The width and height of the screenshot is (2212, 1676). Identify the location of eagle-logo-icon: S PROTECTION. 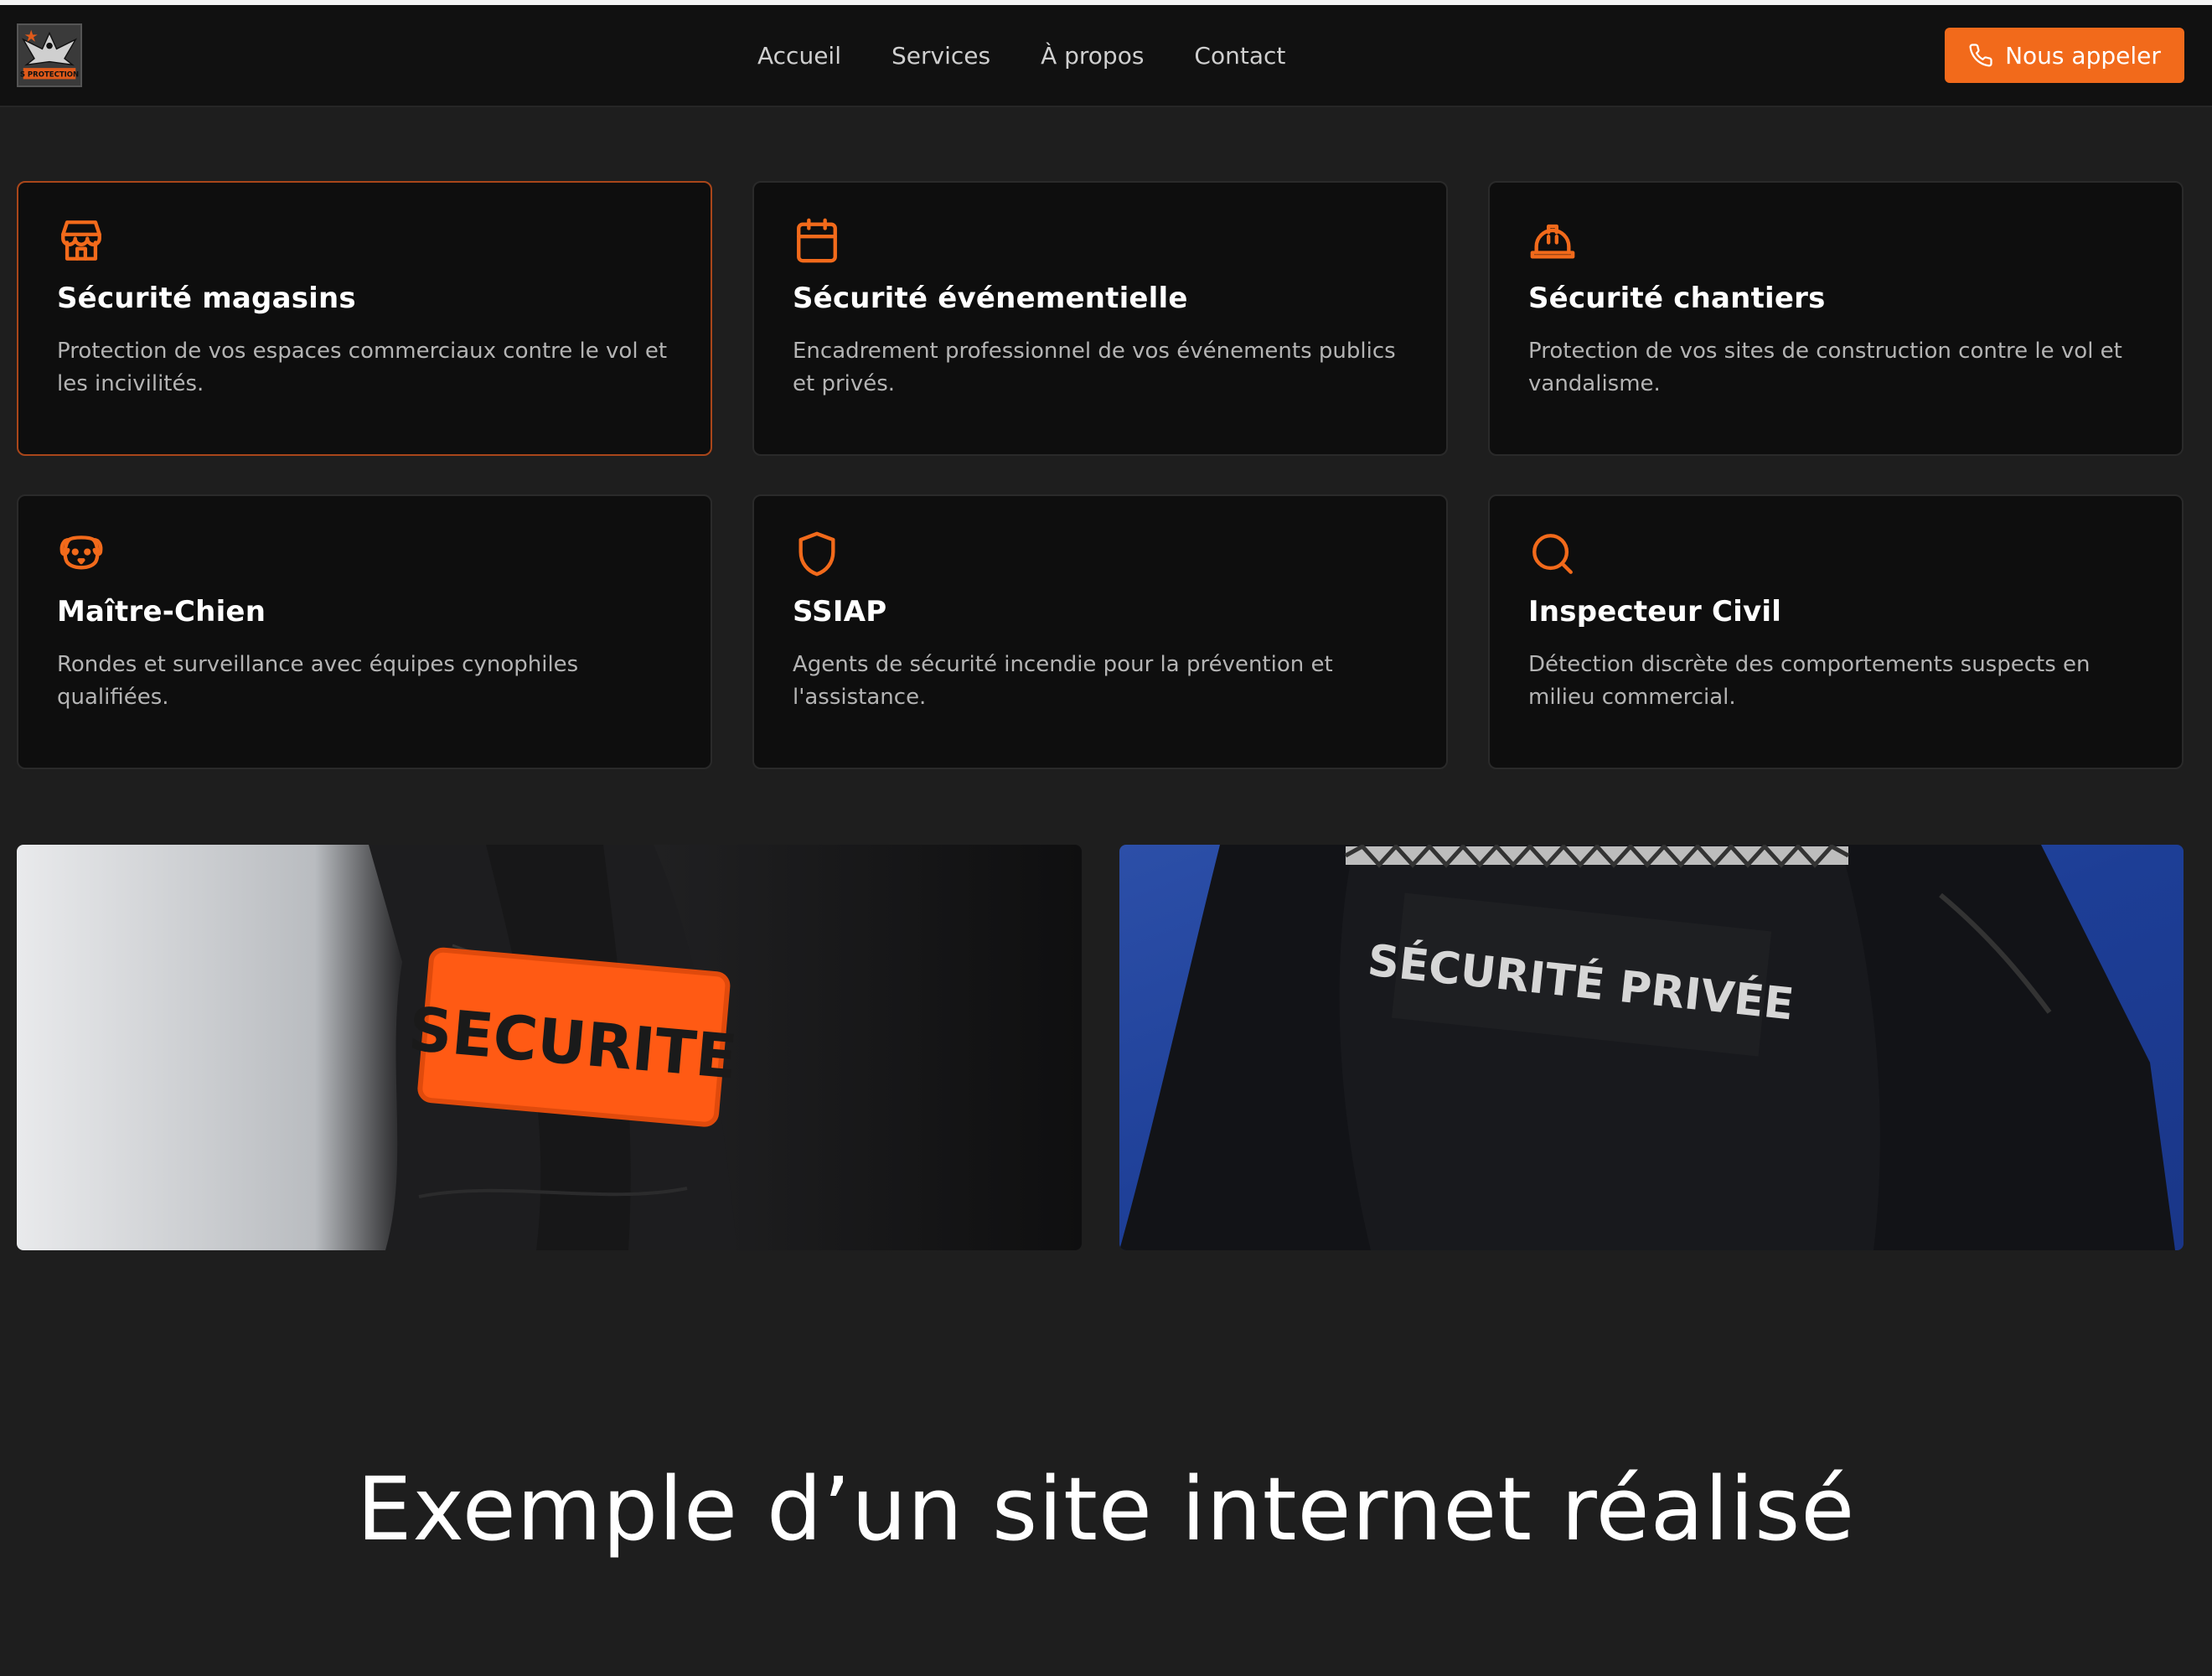
(49, 55).